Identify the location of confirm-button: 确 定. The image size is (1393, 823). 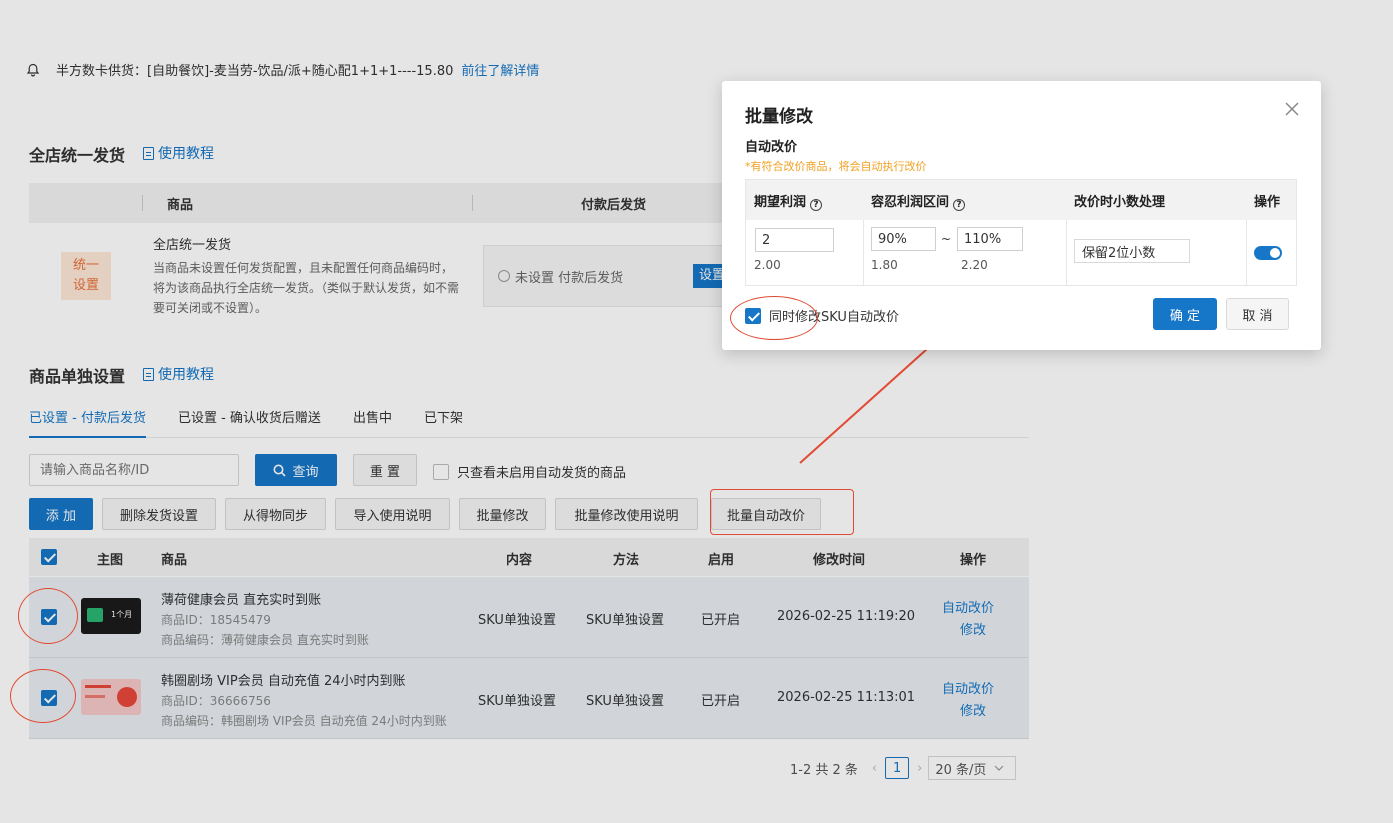
(1185, 314).